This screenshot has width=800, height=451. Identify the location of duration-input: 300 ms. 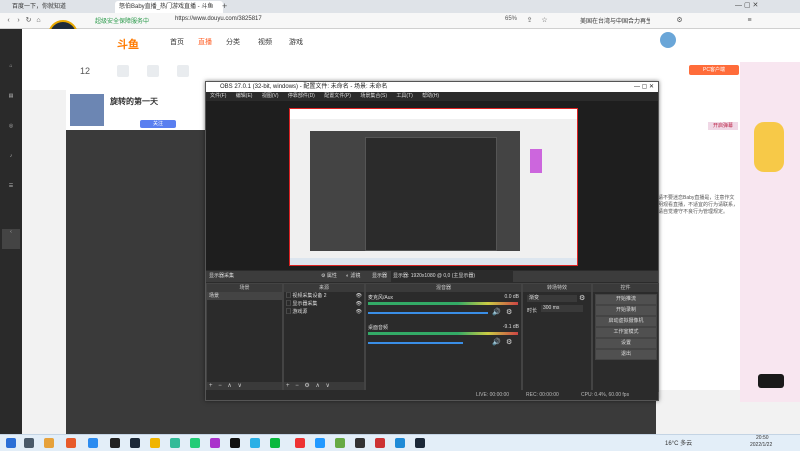
(562, 308).